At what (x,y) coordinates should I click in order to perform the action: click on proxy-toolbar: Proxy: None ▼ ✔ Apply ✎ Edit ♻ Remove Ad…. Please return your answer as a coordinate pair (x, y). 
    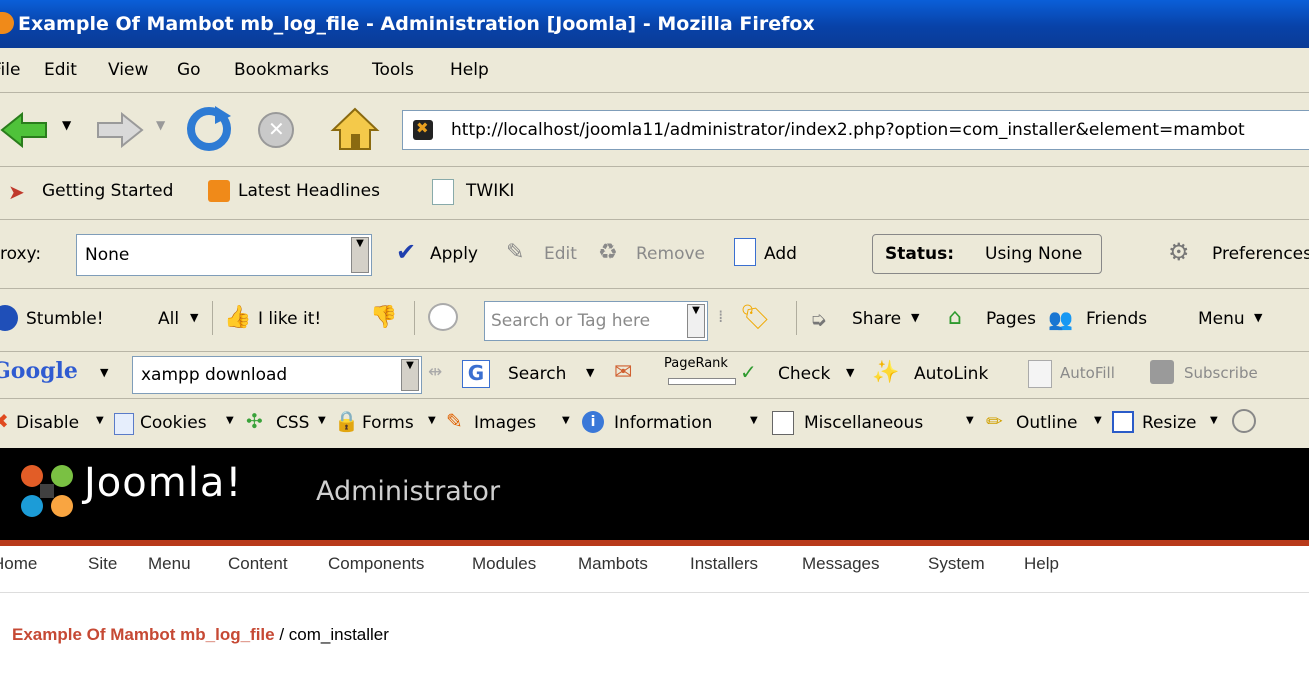
    Looking at the image, I should click on (654, 254).